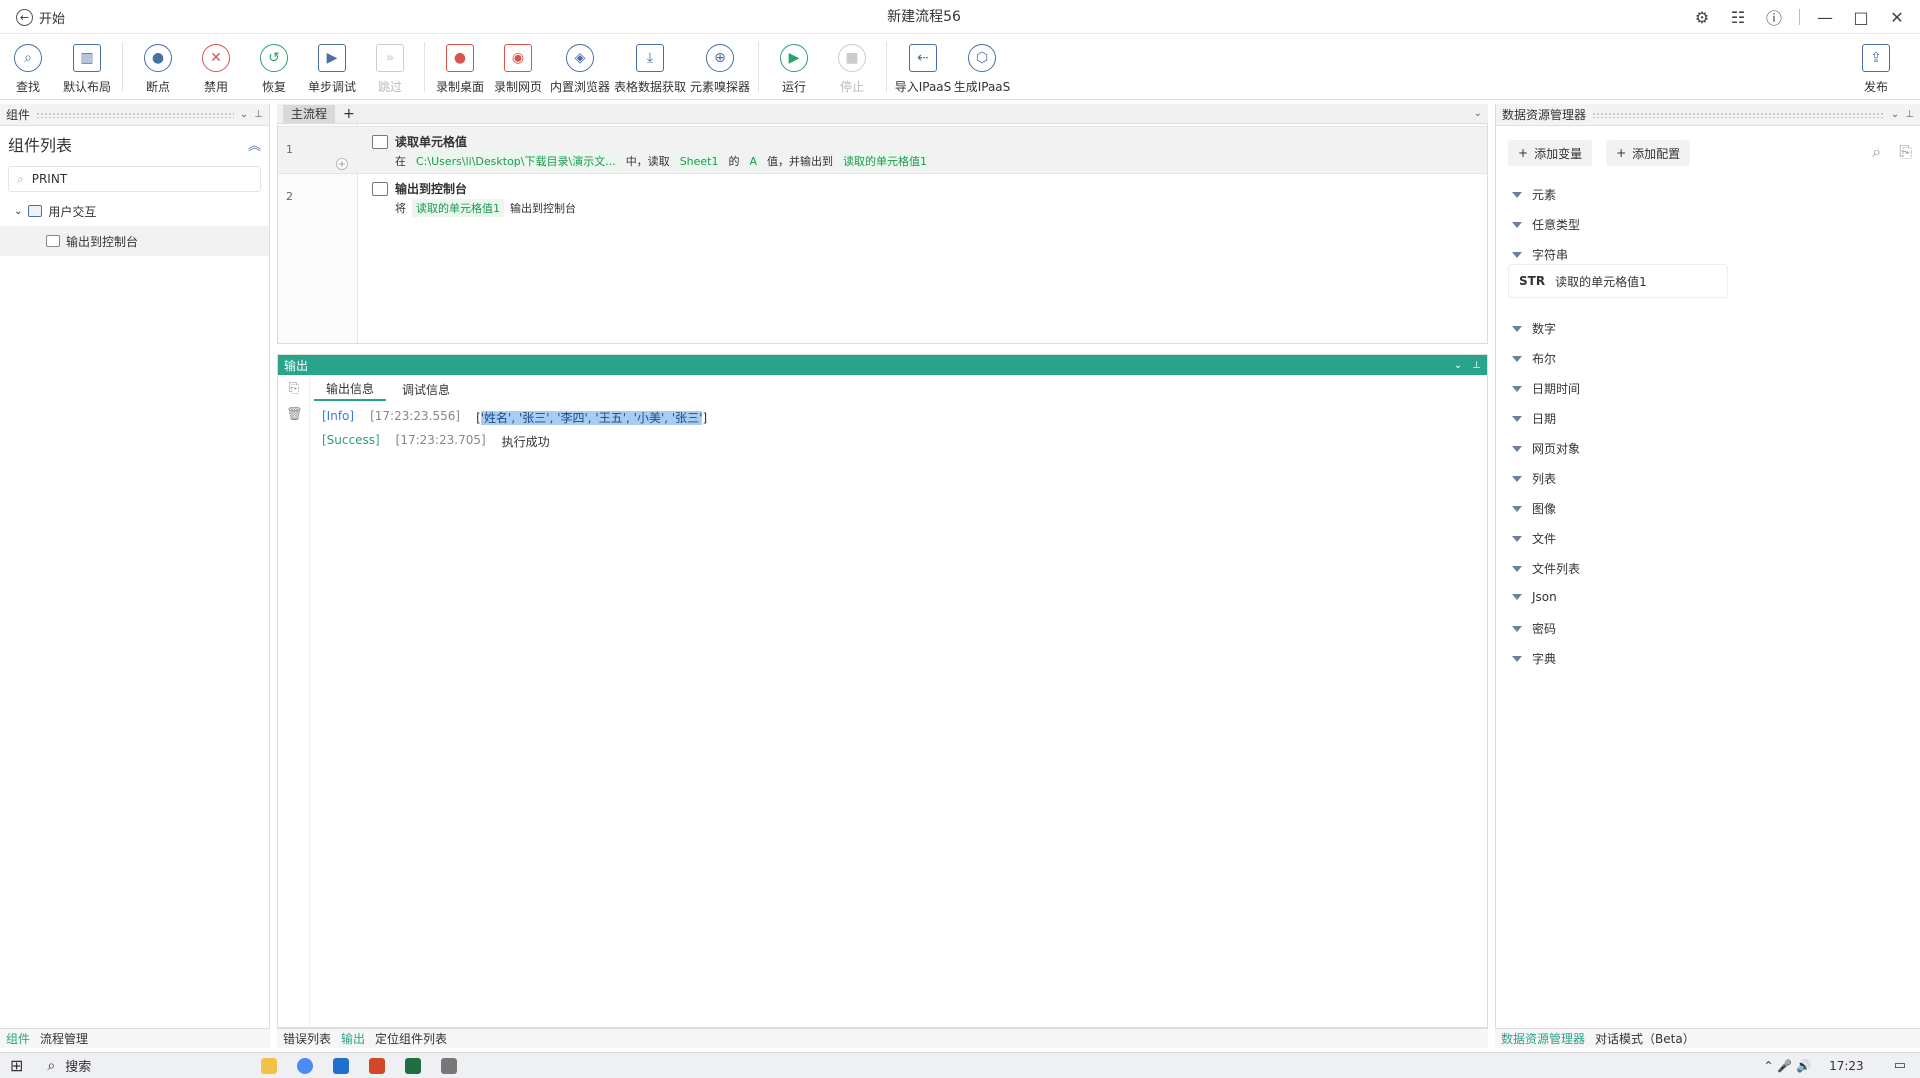 The height and width of the screenshot is (1078, 1920). I want to click on notification-icon: ▭, so click(1900, 1065).